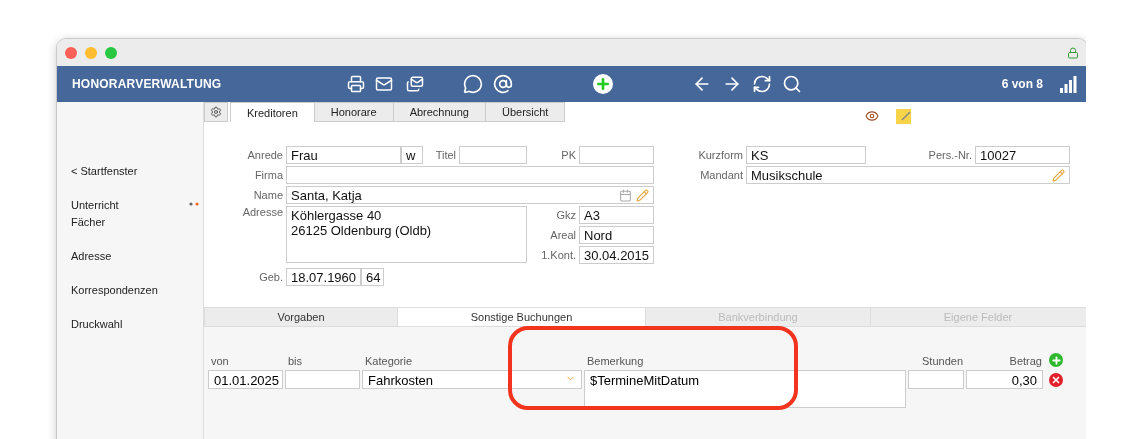 This screenshot has width=1142, height=439. What do you see at coordinates (563, 235) in the screenshot?
I see `field-label: Areal` at bounding box center [563, 235].